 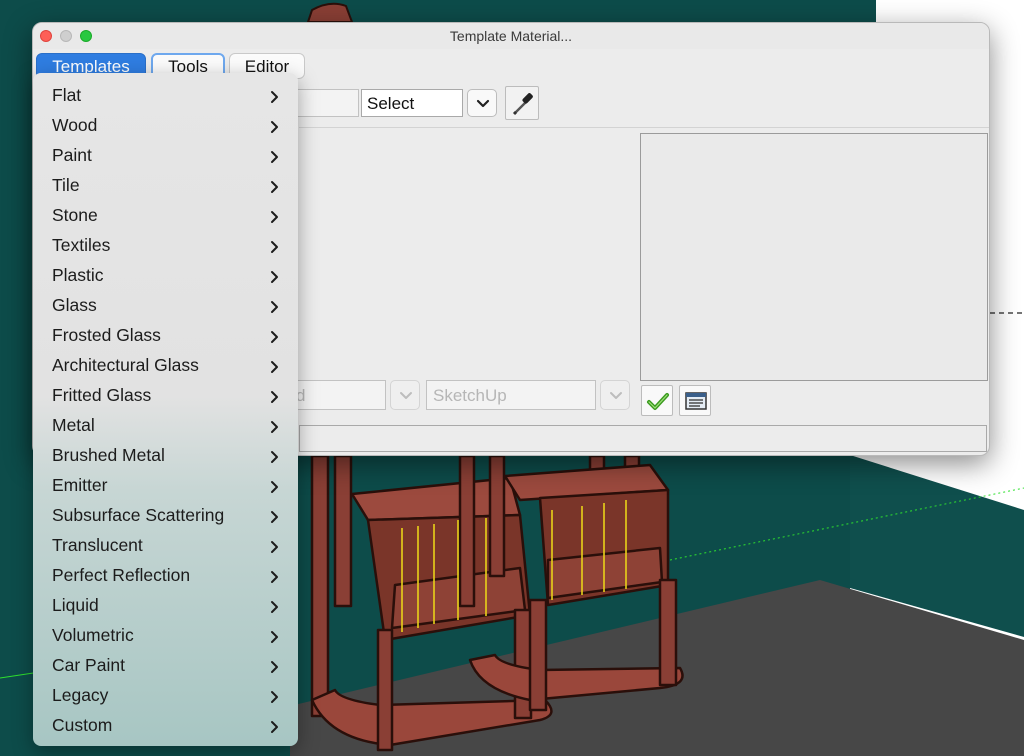 I want to click on menu-item-label: Fritted Glass, so click(x=102, y=395).